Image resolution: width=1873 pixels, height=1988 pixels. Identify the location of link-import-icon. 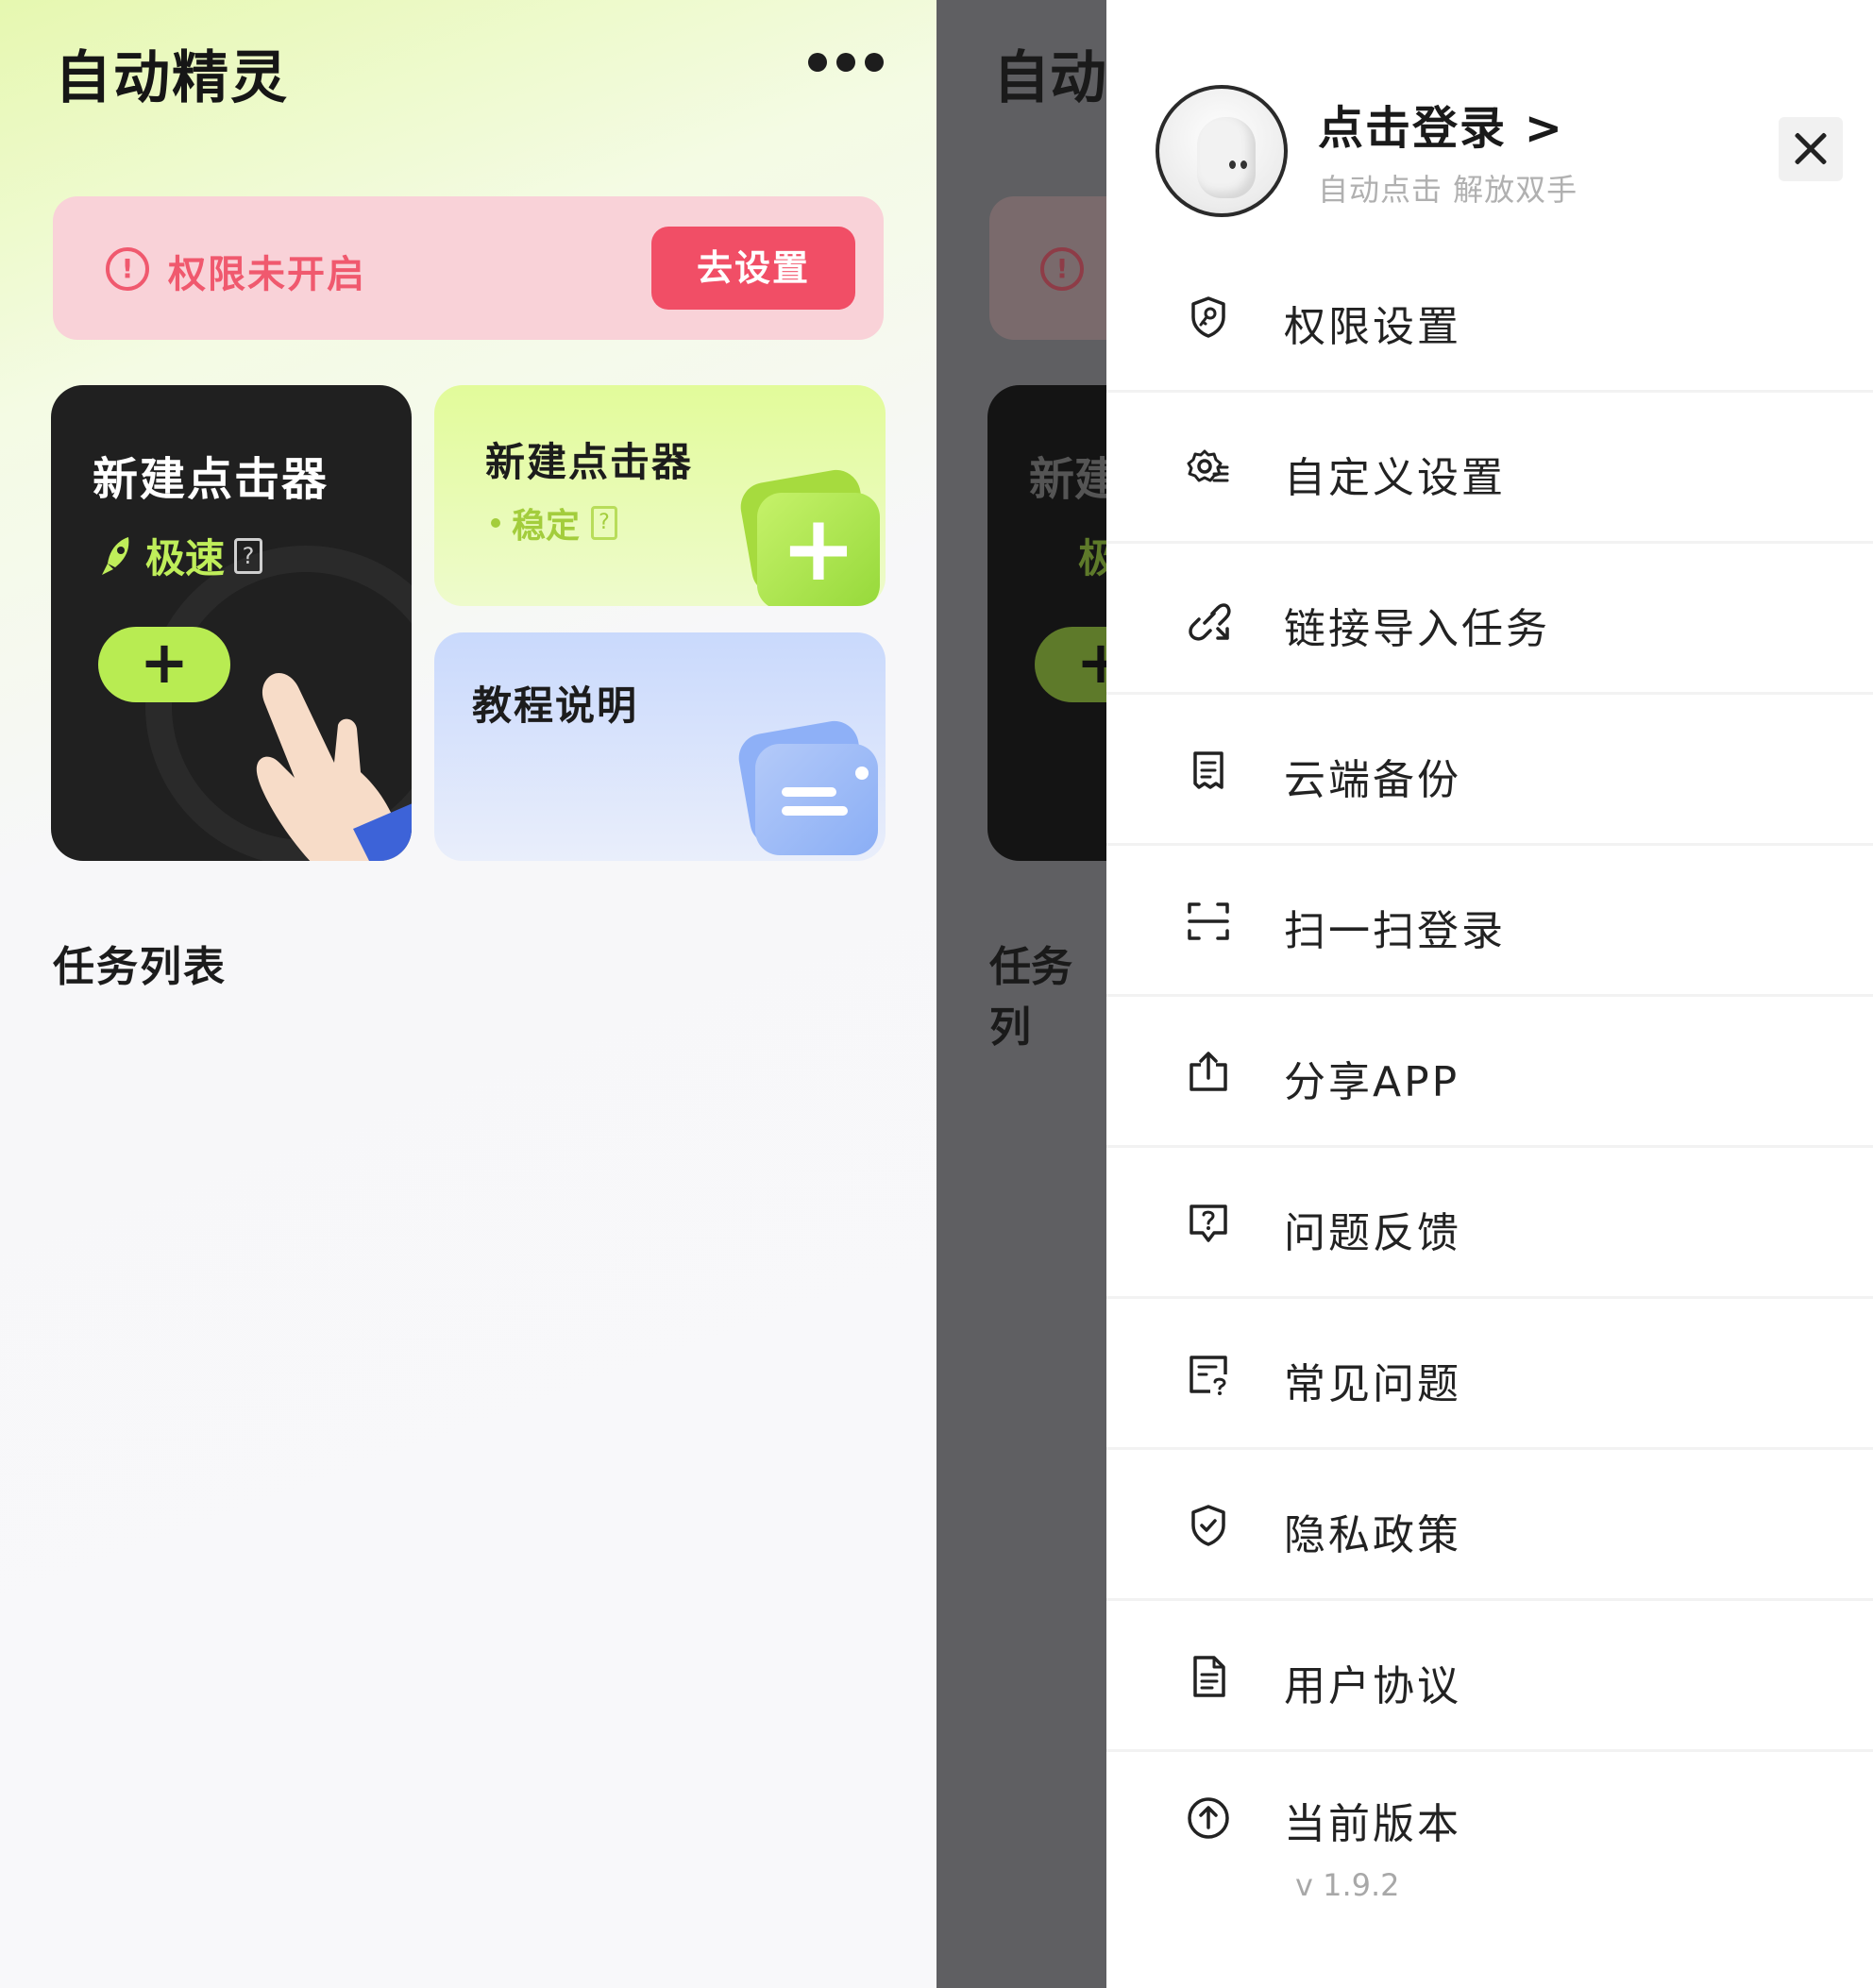
(1208, 619).